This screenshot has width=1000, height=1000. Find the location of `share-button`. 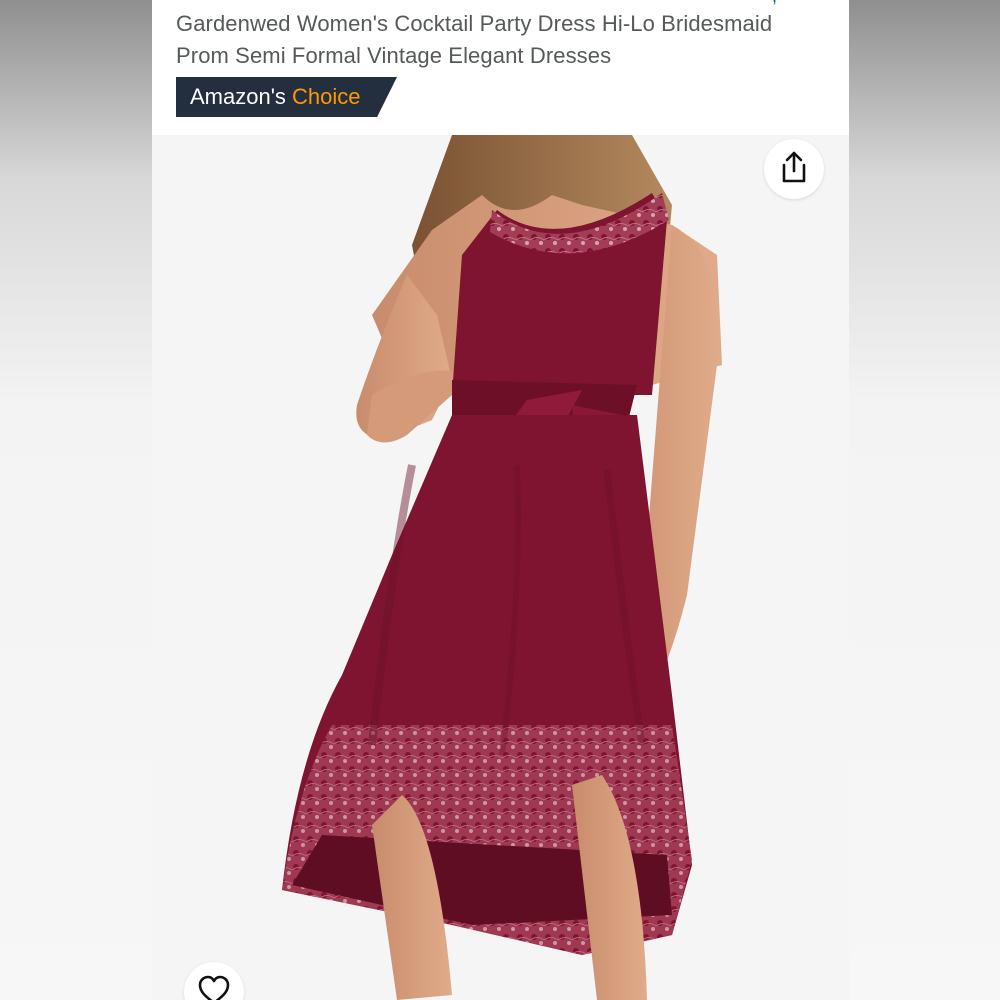

share-button is located at coordinates (794, 169).